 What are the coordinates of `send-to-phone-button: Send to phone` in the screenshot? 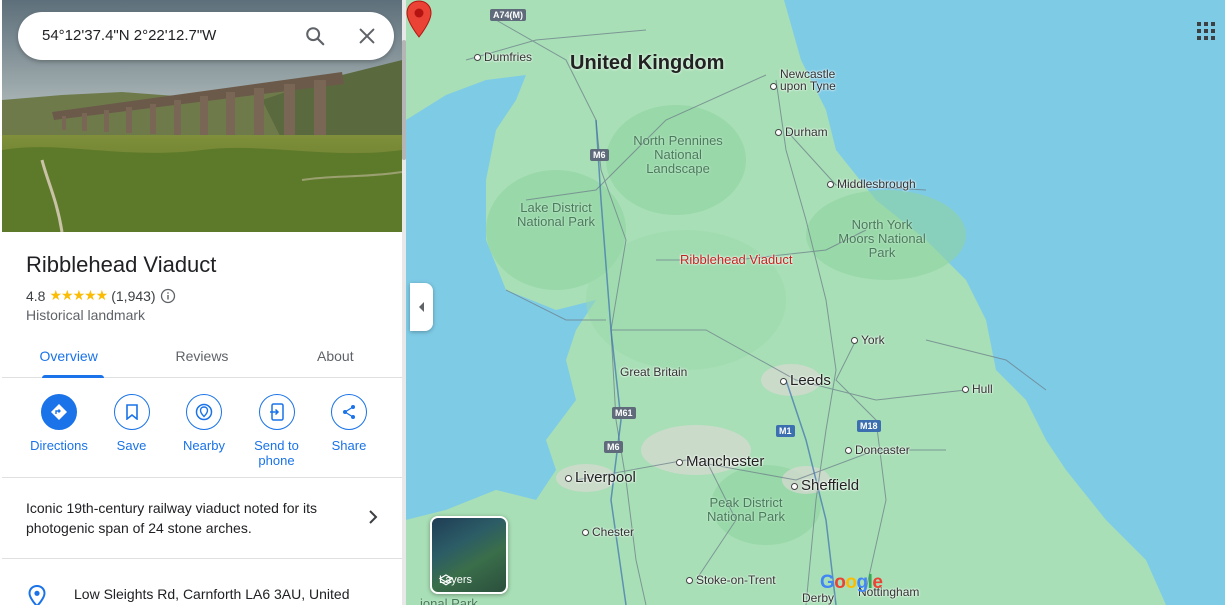 It's located at (277, 431).